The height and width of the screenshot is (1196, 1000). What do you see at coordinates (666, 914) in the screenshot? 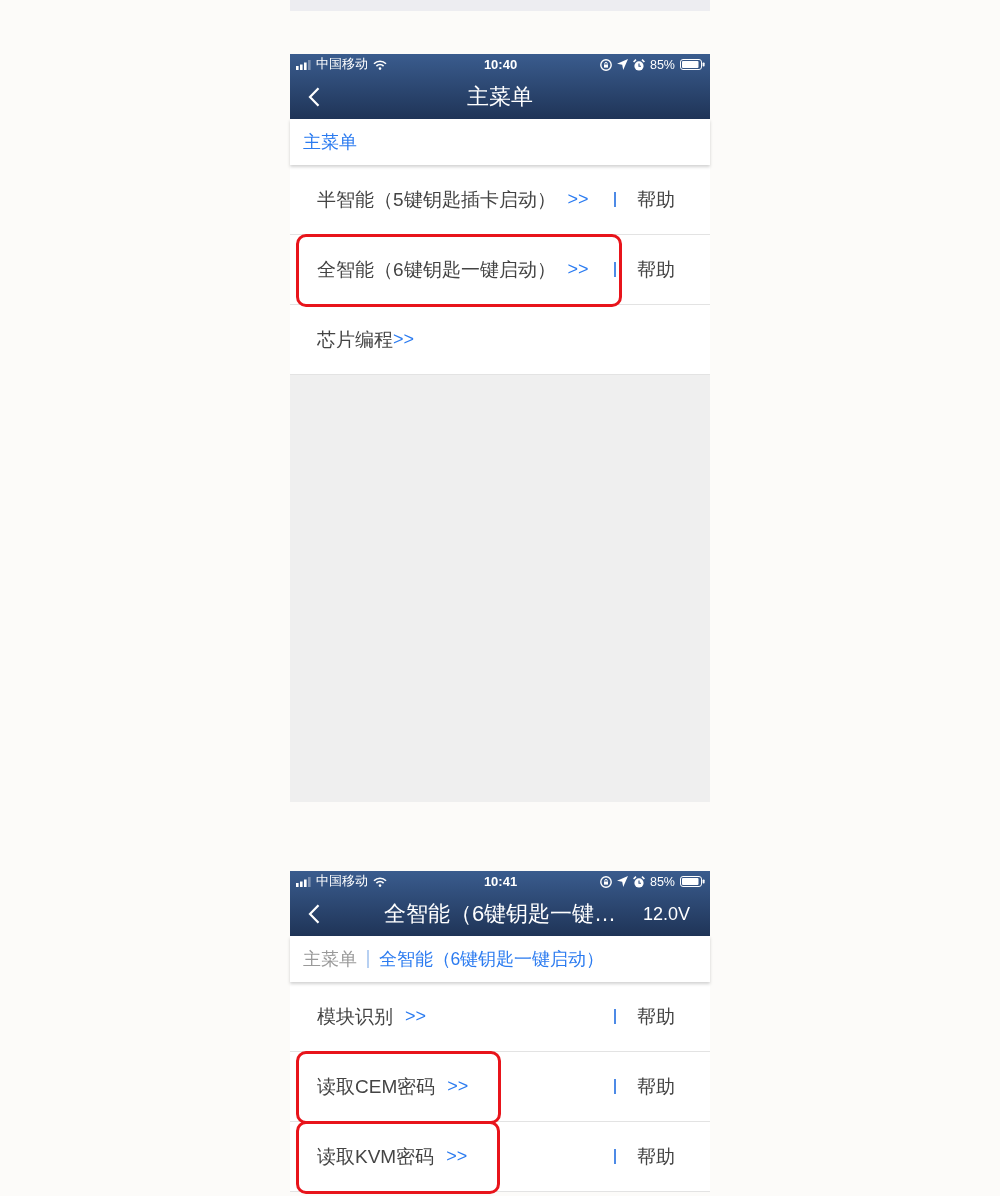
I see `voltage-reading: 12.0V` at bounding box center [666, 914].